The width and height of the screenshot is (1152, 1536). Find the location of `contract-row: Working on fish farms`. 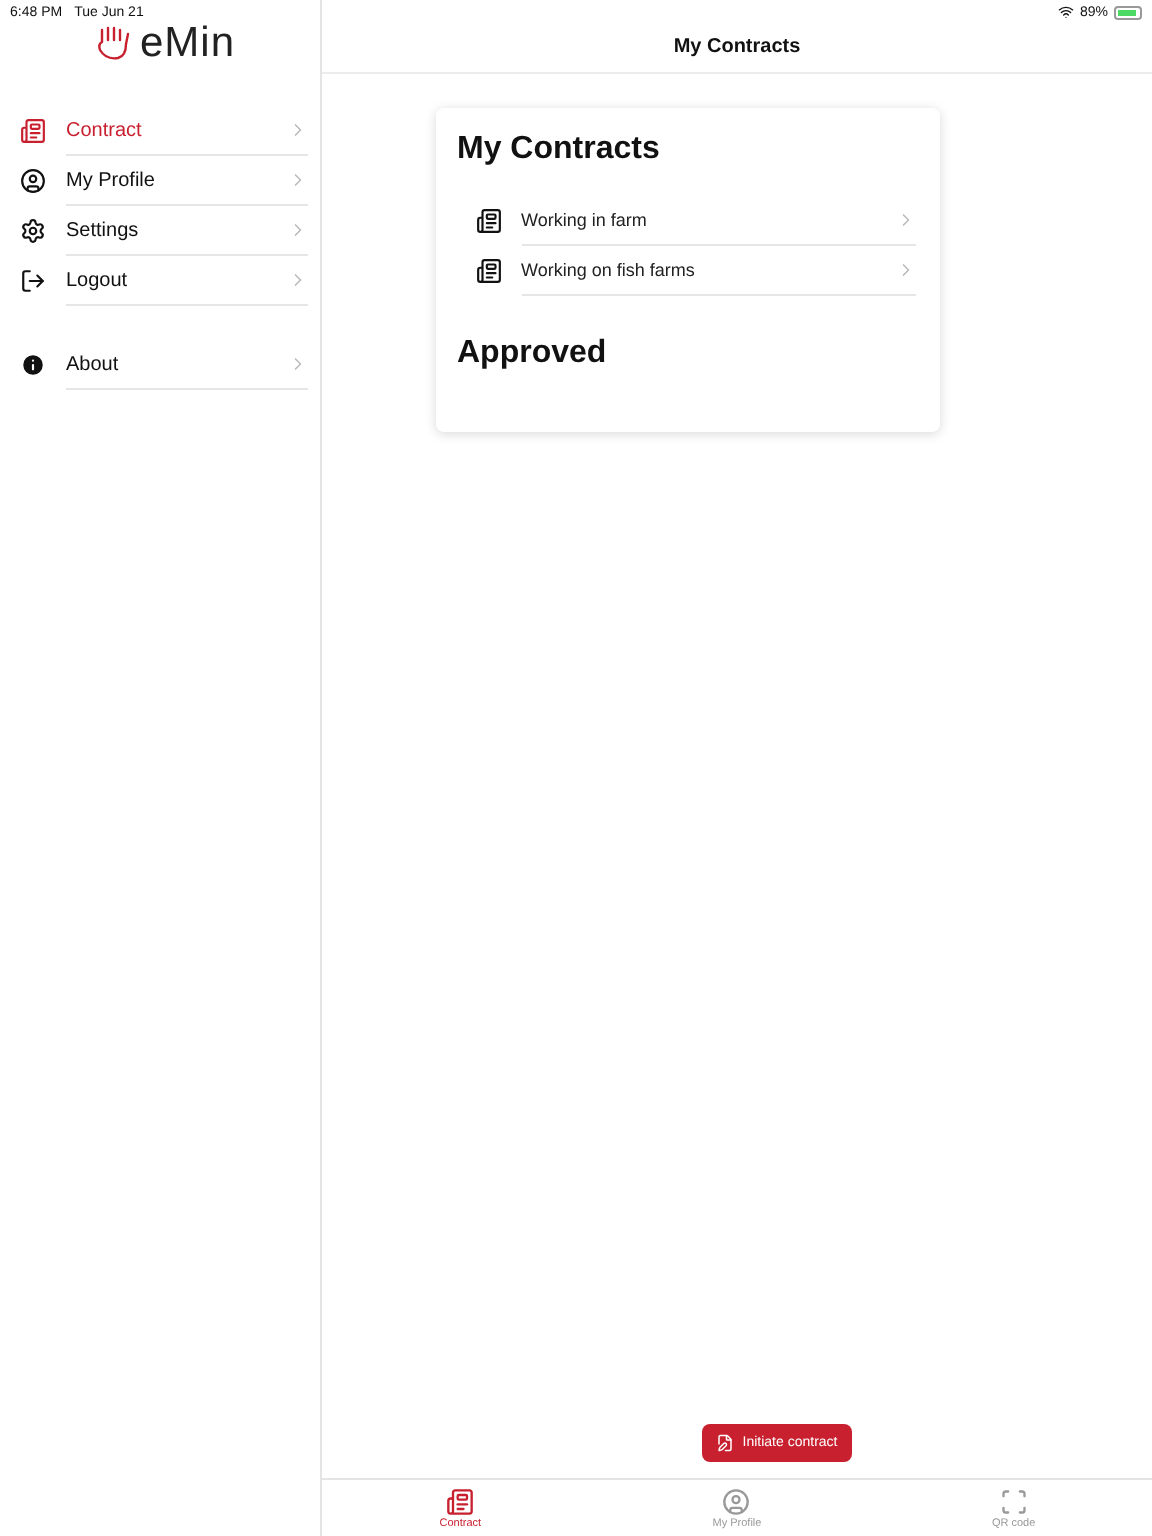

contract-row: Working on fish farms is located at coordinates (686, 271).